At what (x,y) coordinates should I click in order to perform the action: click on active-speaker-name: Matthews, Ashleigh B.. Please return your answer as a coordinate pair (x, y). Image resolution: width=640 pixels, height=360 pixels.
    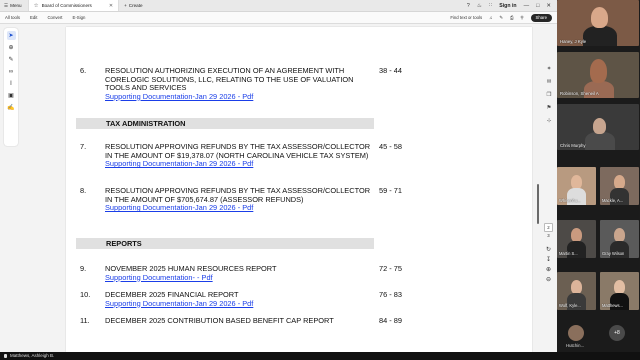
    Looking at the image, I should click on (32, 355).